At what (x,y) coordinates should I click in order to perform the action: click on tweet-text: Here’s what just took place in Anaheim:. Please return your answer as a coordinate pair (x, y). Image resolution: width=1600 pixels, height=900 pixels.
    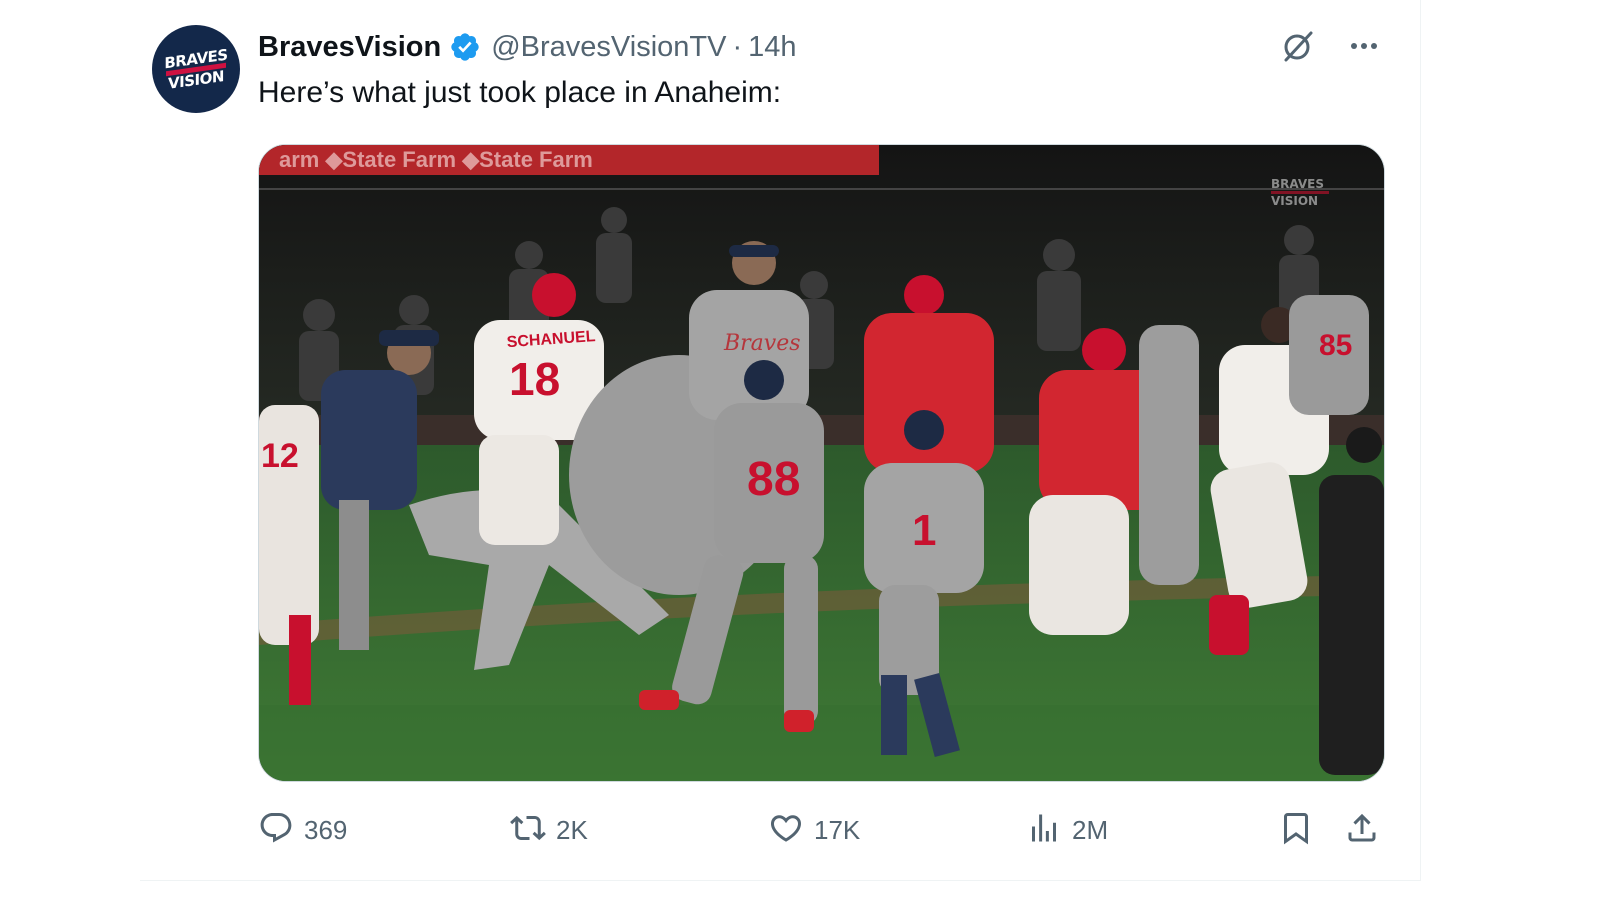
    Looking at the image, I should click on (520, 92).